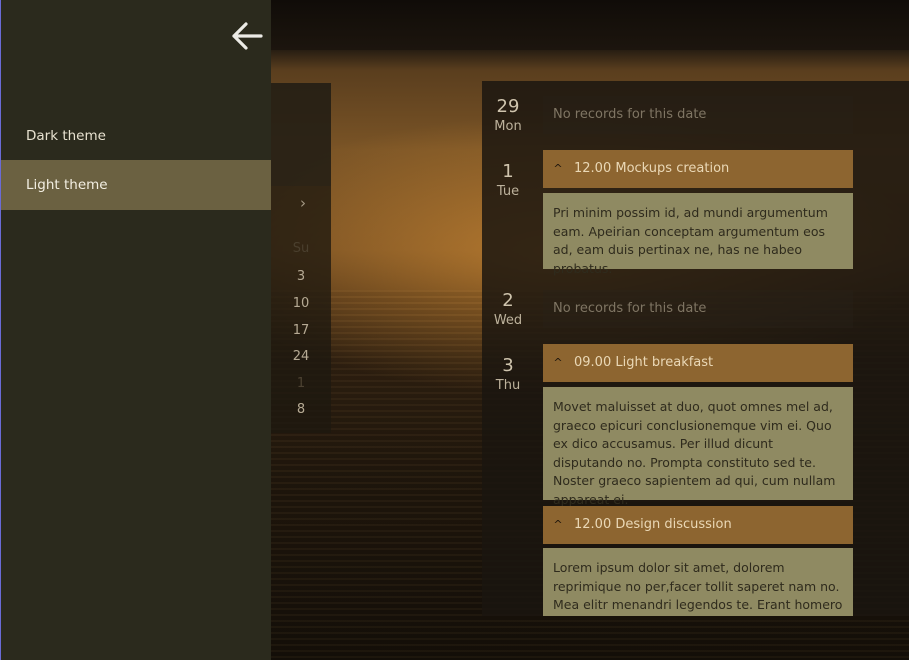  What do you see at coordinates (301, 383) in the screenshot?
I see `calendar-day-next-month: 1` at bounding box center [301, 383].